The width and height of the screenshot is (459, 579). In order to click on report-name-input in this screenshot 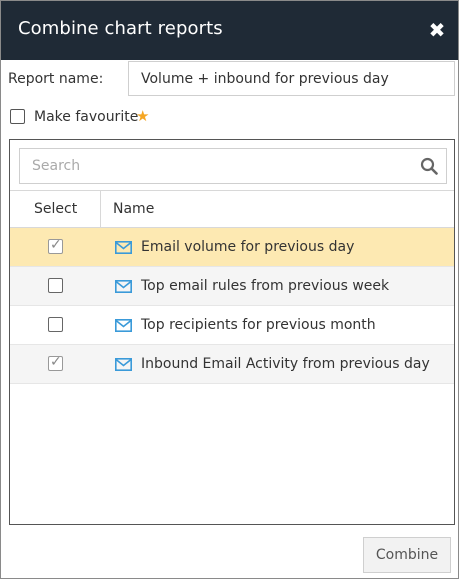, I will do `click(291, 78)`.